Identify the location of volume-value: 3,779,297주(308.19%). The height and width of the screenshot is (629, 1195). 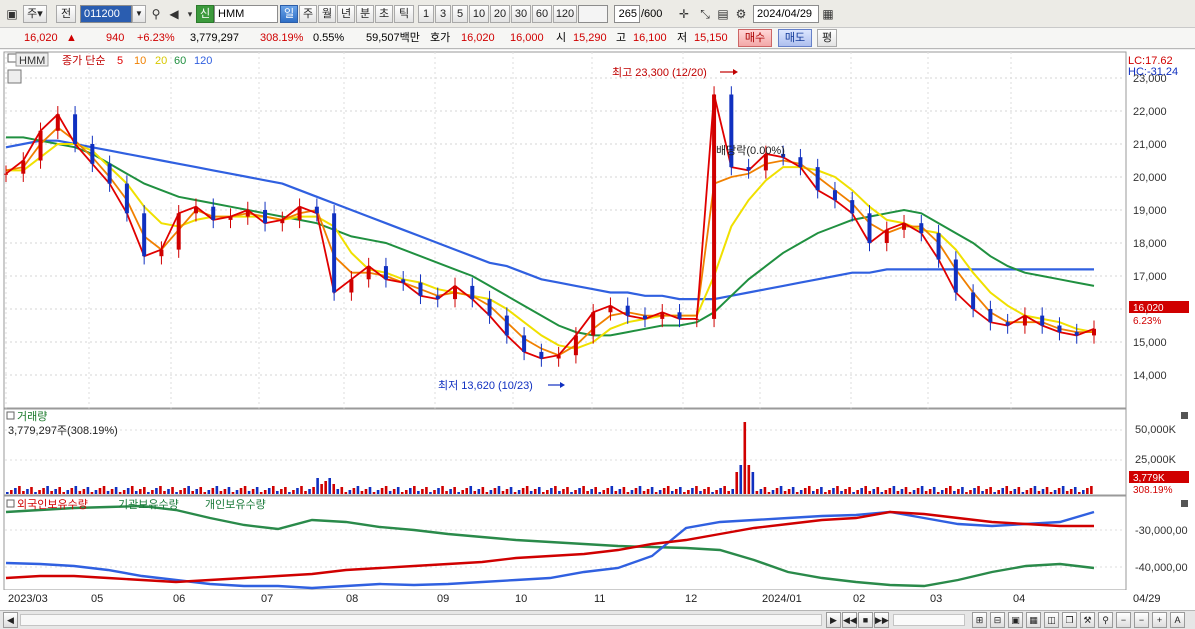
(63, 431).